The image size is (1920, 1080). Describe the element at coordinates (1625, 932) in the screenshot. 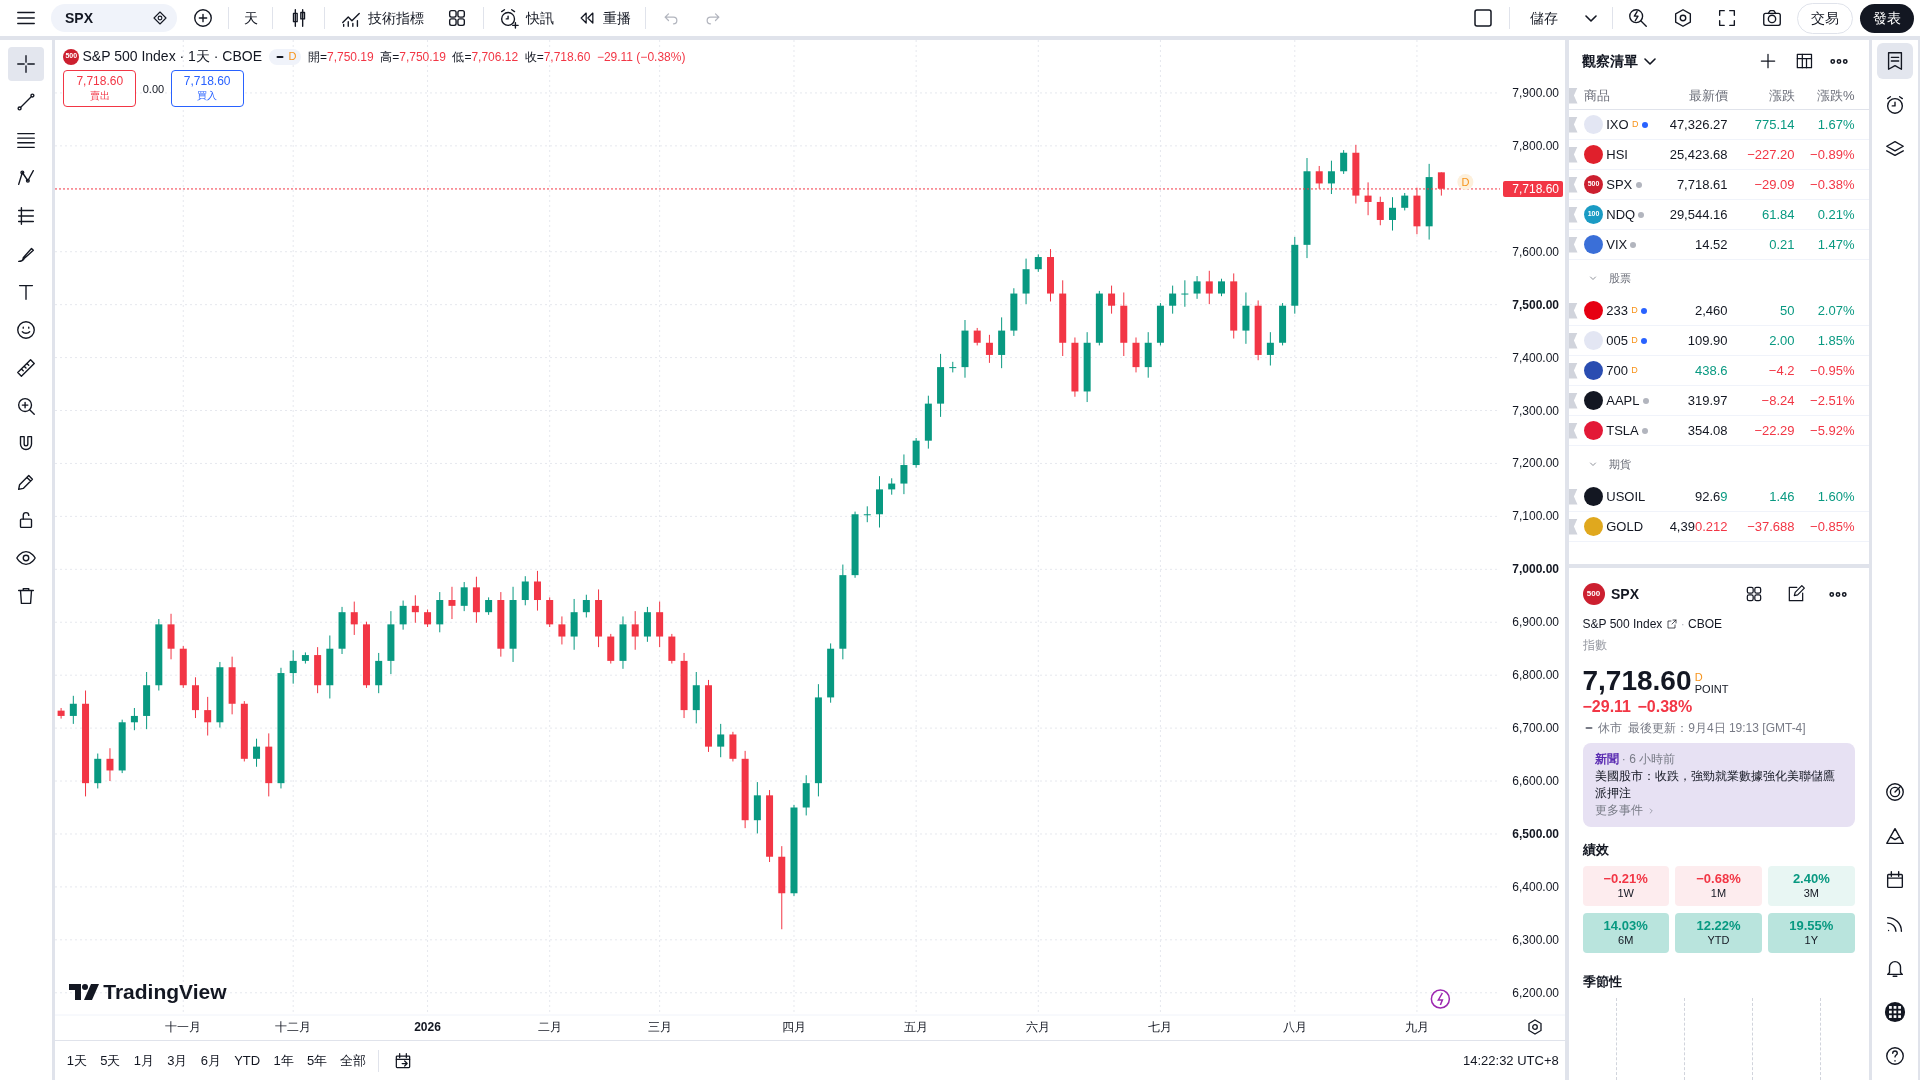

I see `performance-tile: 14.03% 6M` at that location.